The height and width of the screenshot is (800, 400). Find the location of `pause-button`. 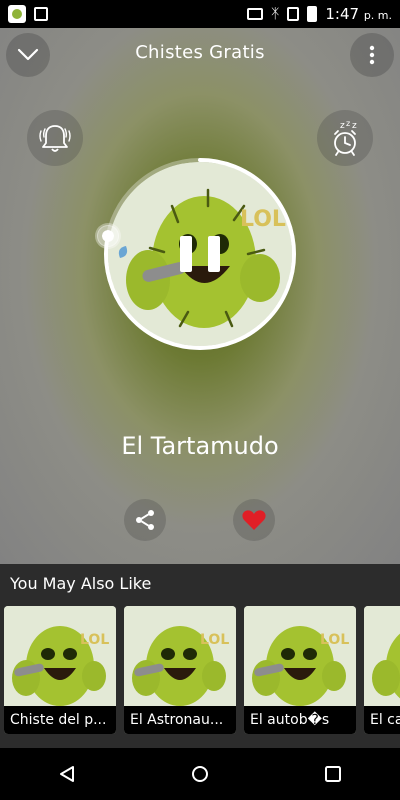

pause-button is located at coordinates (200, 254).